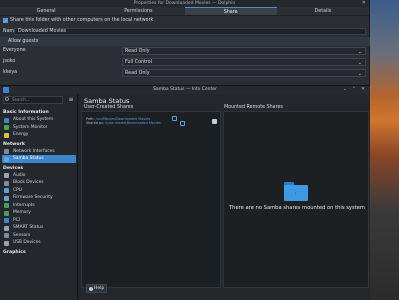 The image size is (399, 300). I want to click on share-name-field: Downloaded Movies, so click(190, 31).